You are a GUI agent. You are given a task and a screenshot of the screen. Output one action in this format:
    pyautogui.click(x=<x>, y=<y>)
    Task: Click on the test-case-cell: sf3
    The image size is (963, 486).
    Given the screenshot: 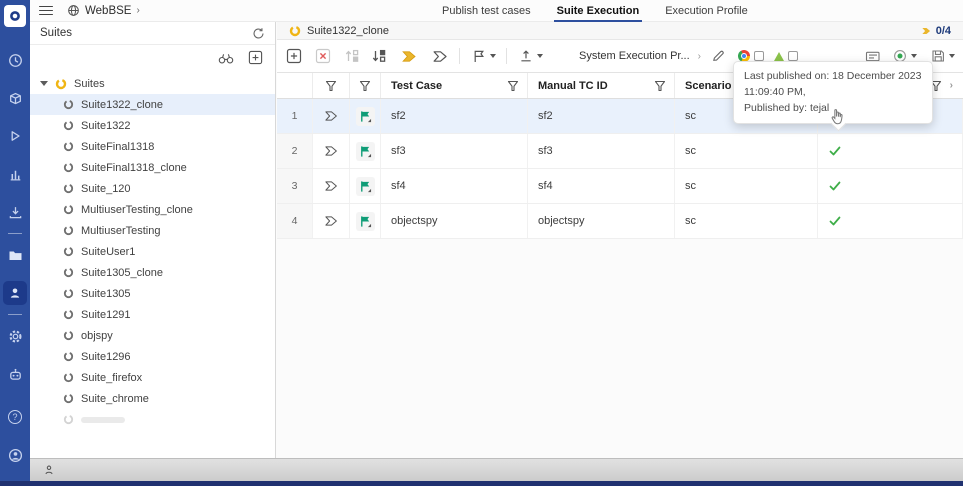 What is the action you would take?
    pyautogui.click(x=454, y=151)
    